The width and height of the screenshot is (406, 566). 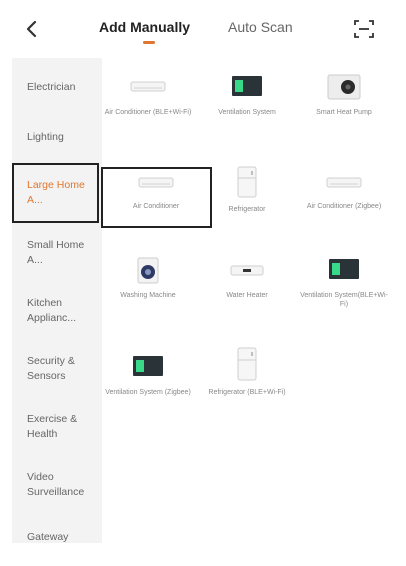 I want to click on device-label: Washing Machine, so click(x=148, y=295).